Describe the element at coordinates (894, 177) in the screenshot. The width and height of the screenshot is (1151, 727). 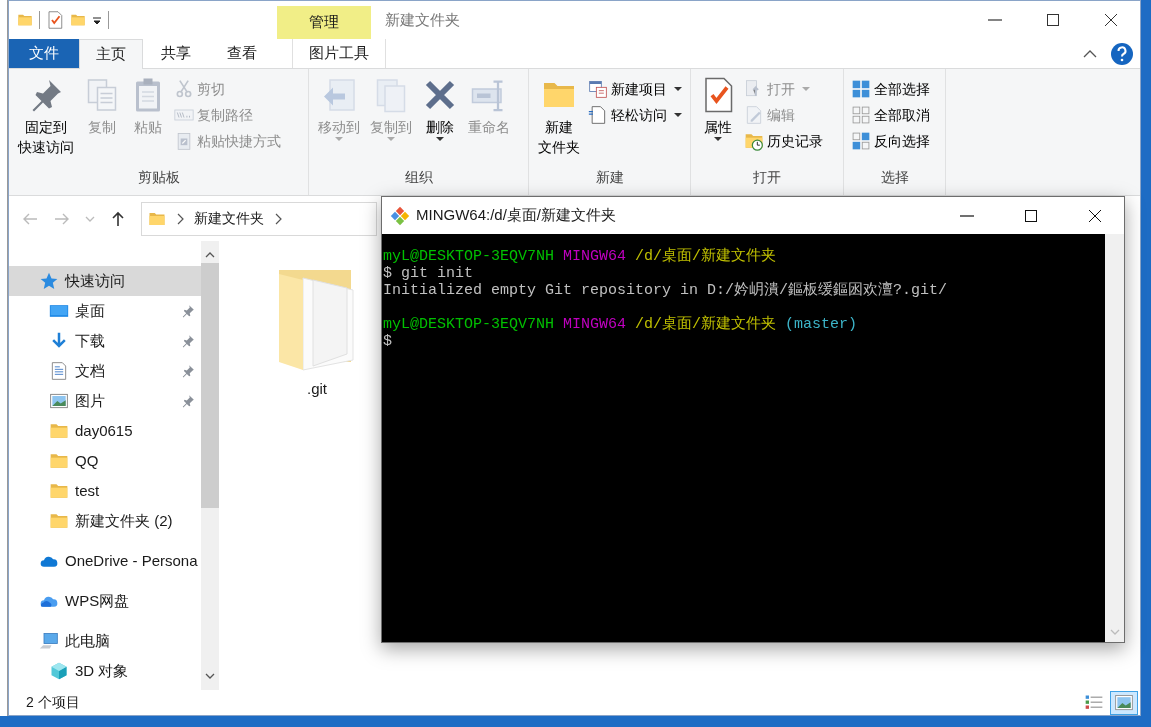
I see `group-label: 选择` at that location.